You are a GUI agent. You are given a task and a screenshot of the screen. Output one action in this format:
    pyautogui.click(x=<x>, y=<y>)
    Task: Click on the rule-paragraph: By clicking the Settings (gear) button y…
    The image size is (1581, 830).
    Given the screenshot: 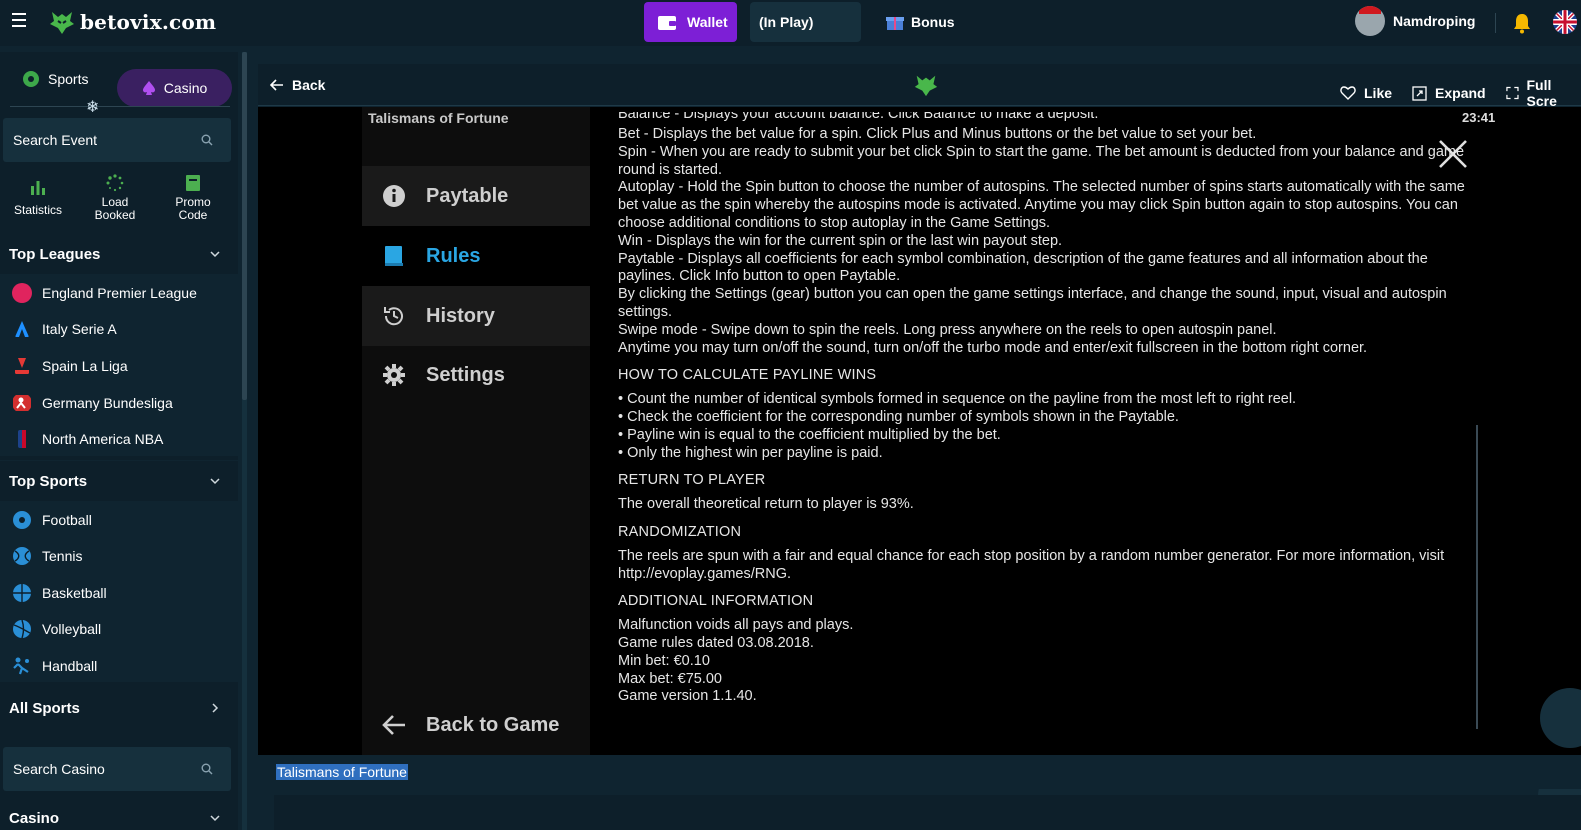 What is the action you would take?
    pyautogui.click(x=1032, y=303)
    